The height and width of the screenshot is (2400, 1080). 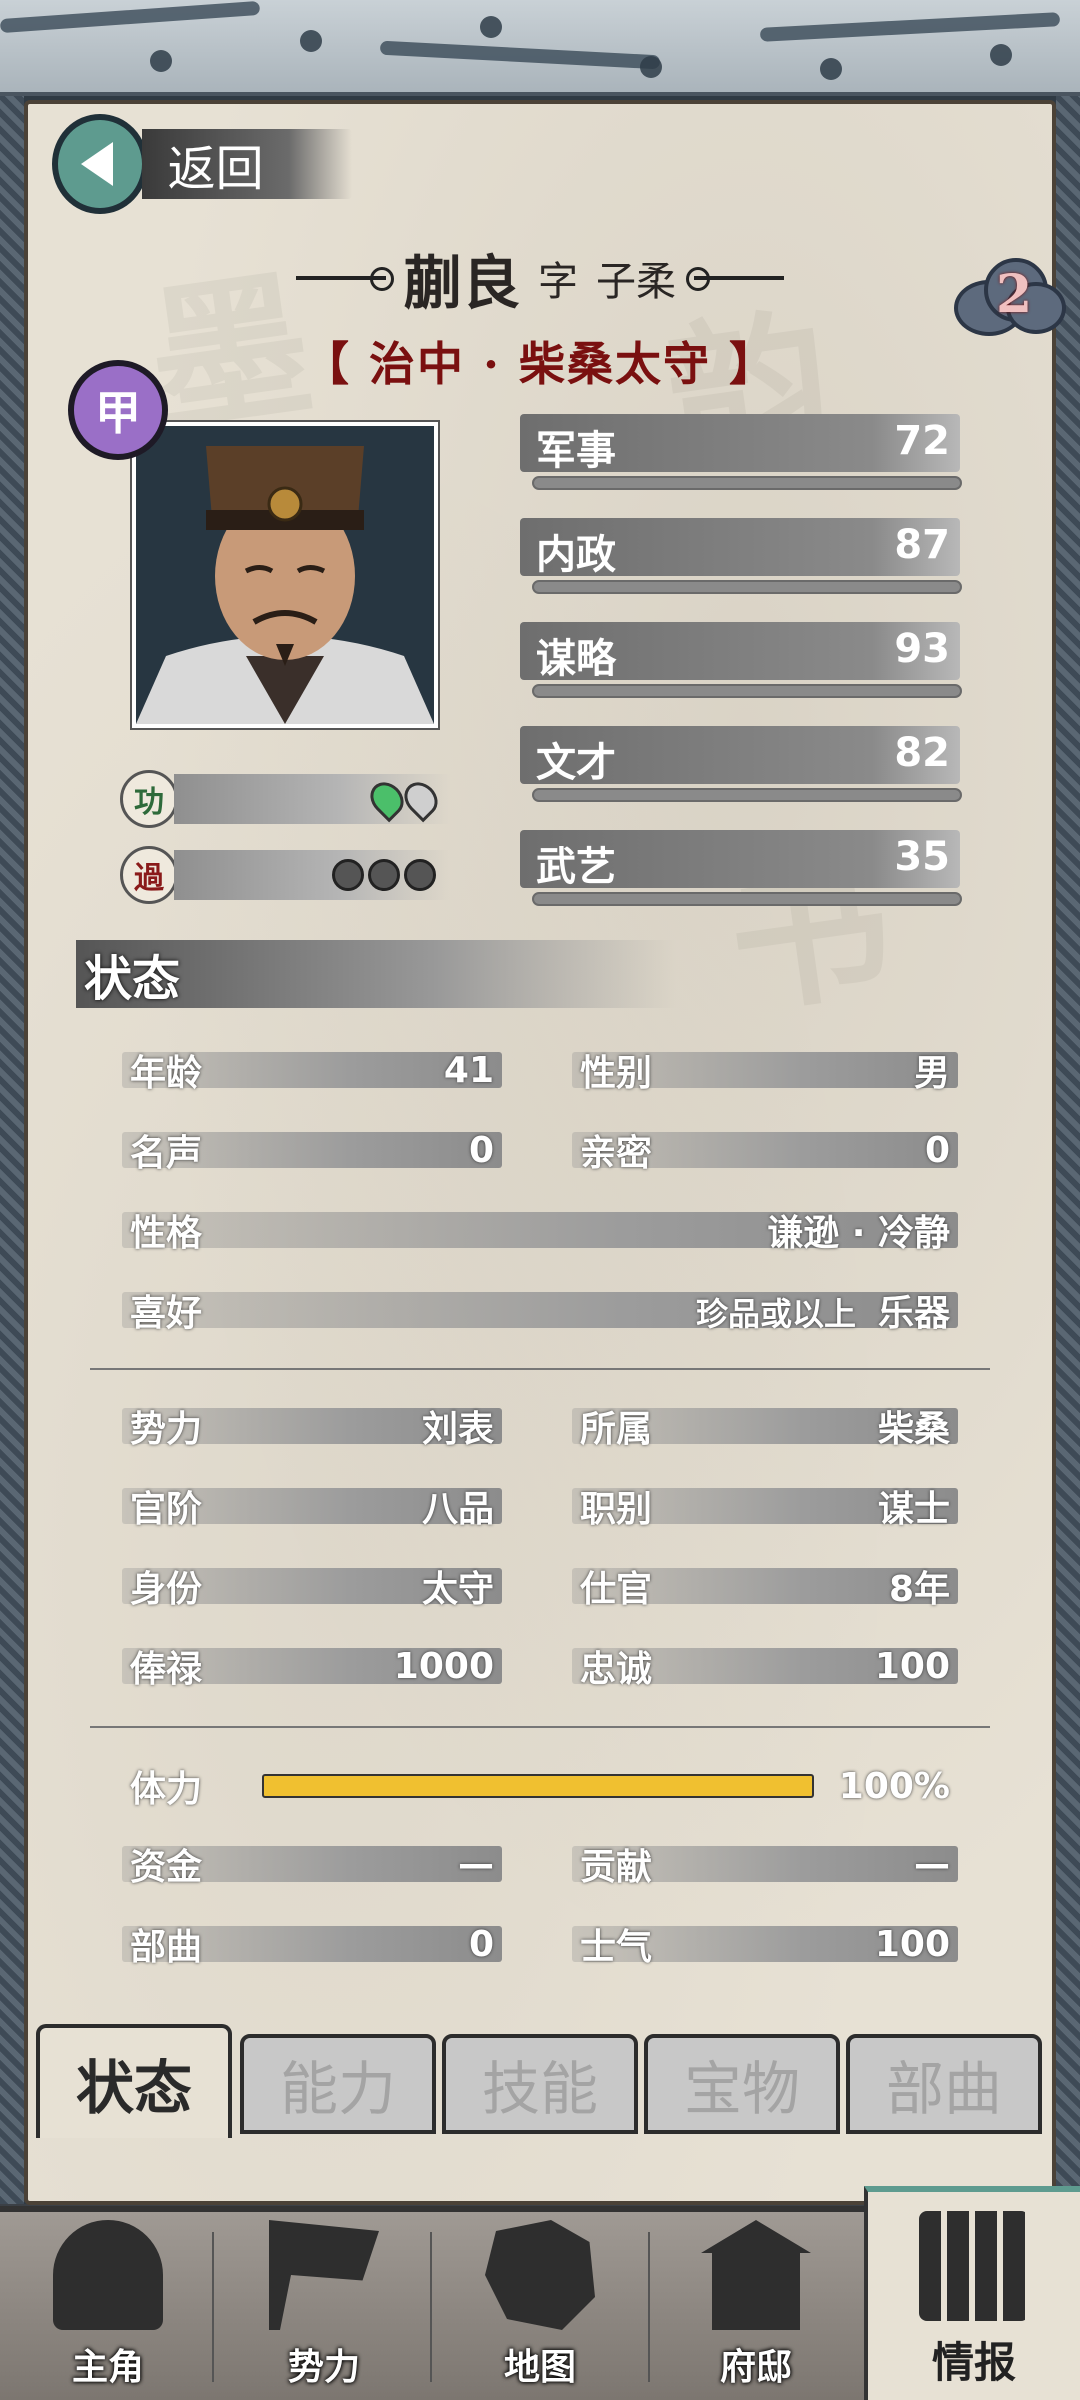 I want to click on bottom-nav: 主角 势力 地图 府邸 情报, so click(x=540, y=2293).